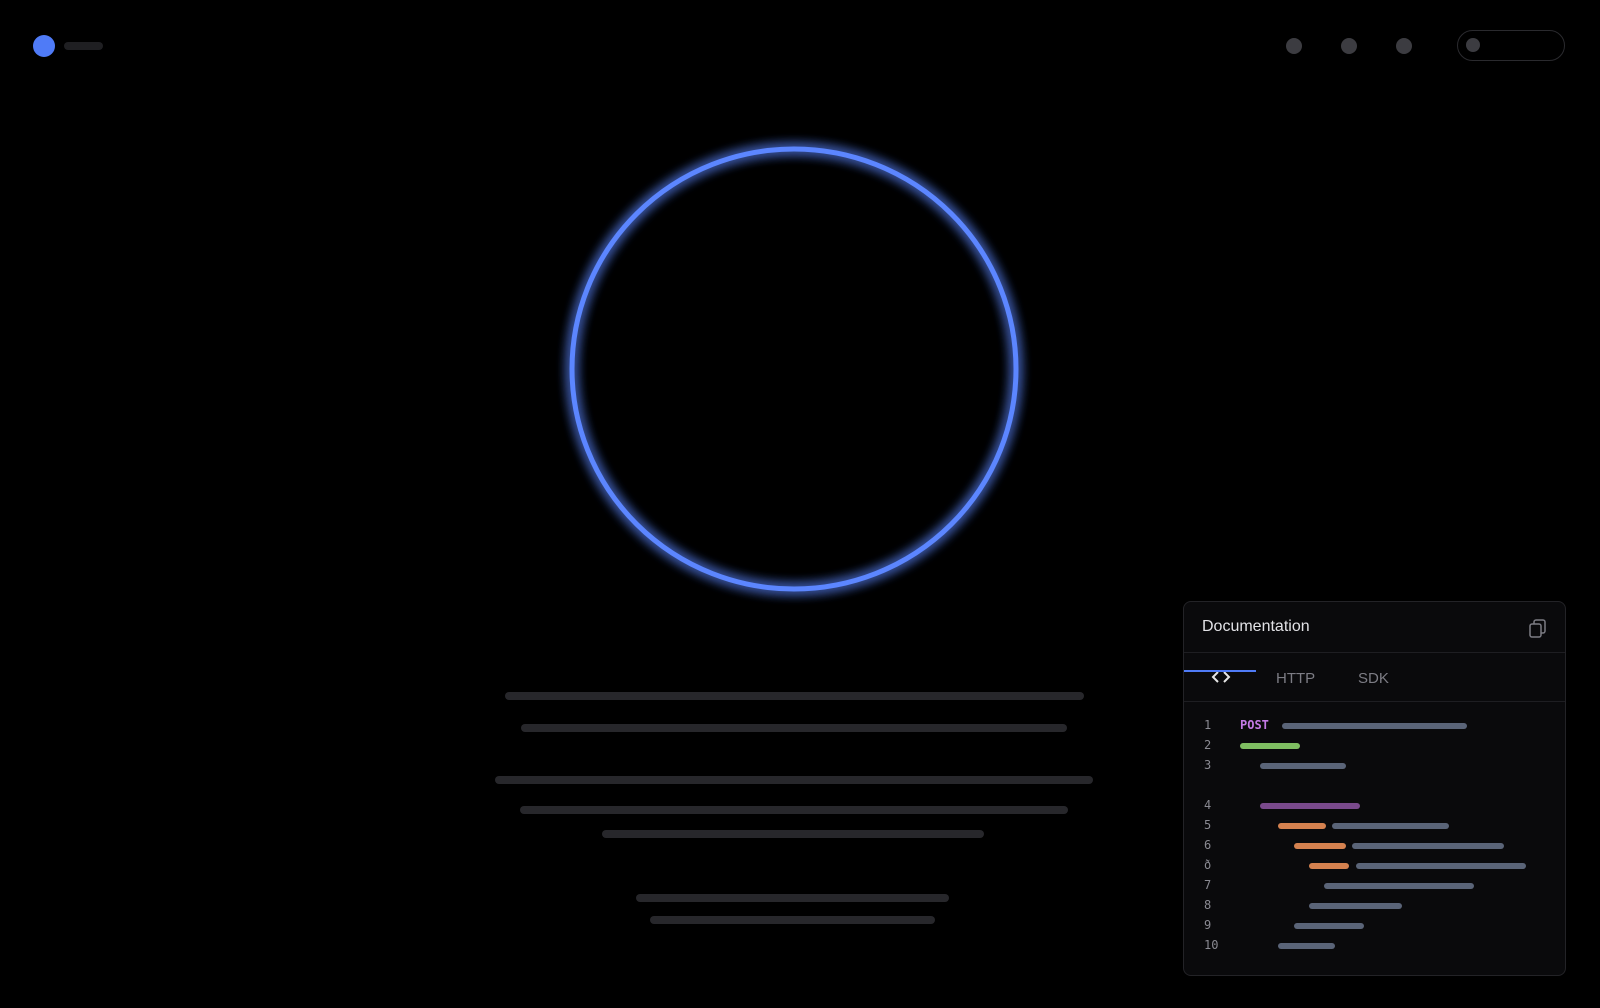  I want to click on line-number: 3, so click(1208, 765).